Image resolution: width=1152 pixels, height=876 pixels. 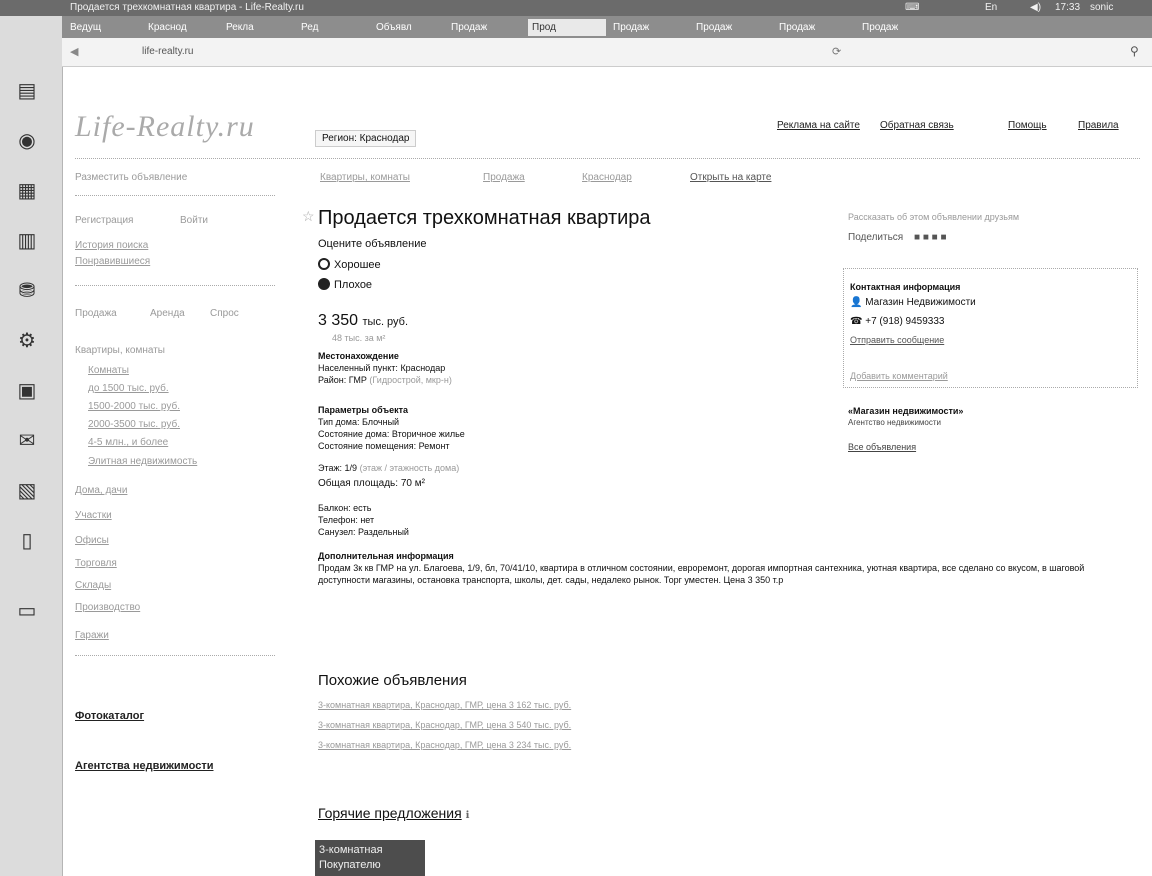 What do you see at coordinates (104, 220) in the screenshot?
I see `register-link: Регистрация` at bounding box center [104, 220].